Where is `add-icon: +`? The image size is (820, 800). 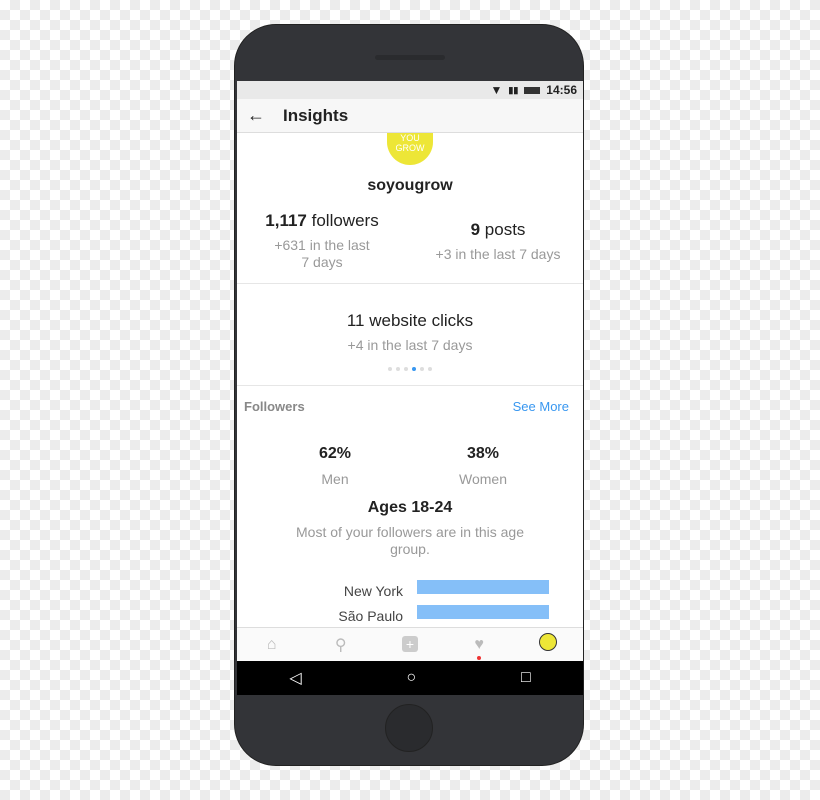 add-icon: + is located at coordinates (410, 644).